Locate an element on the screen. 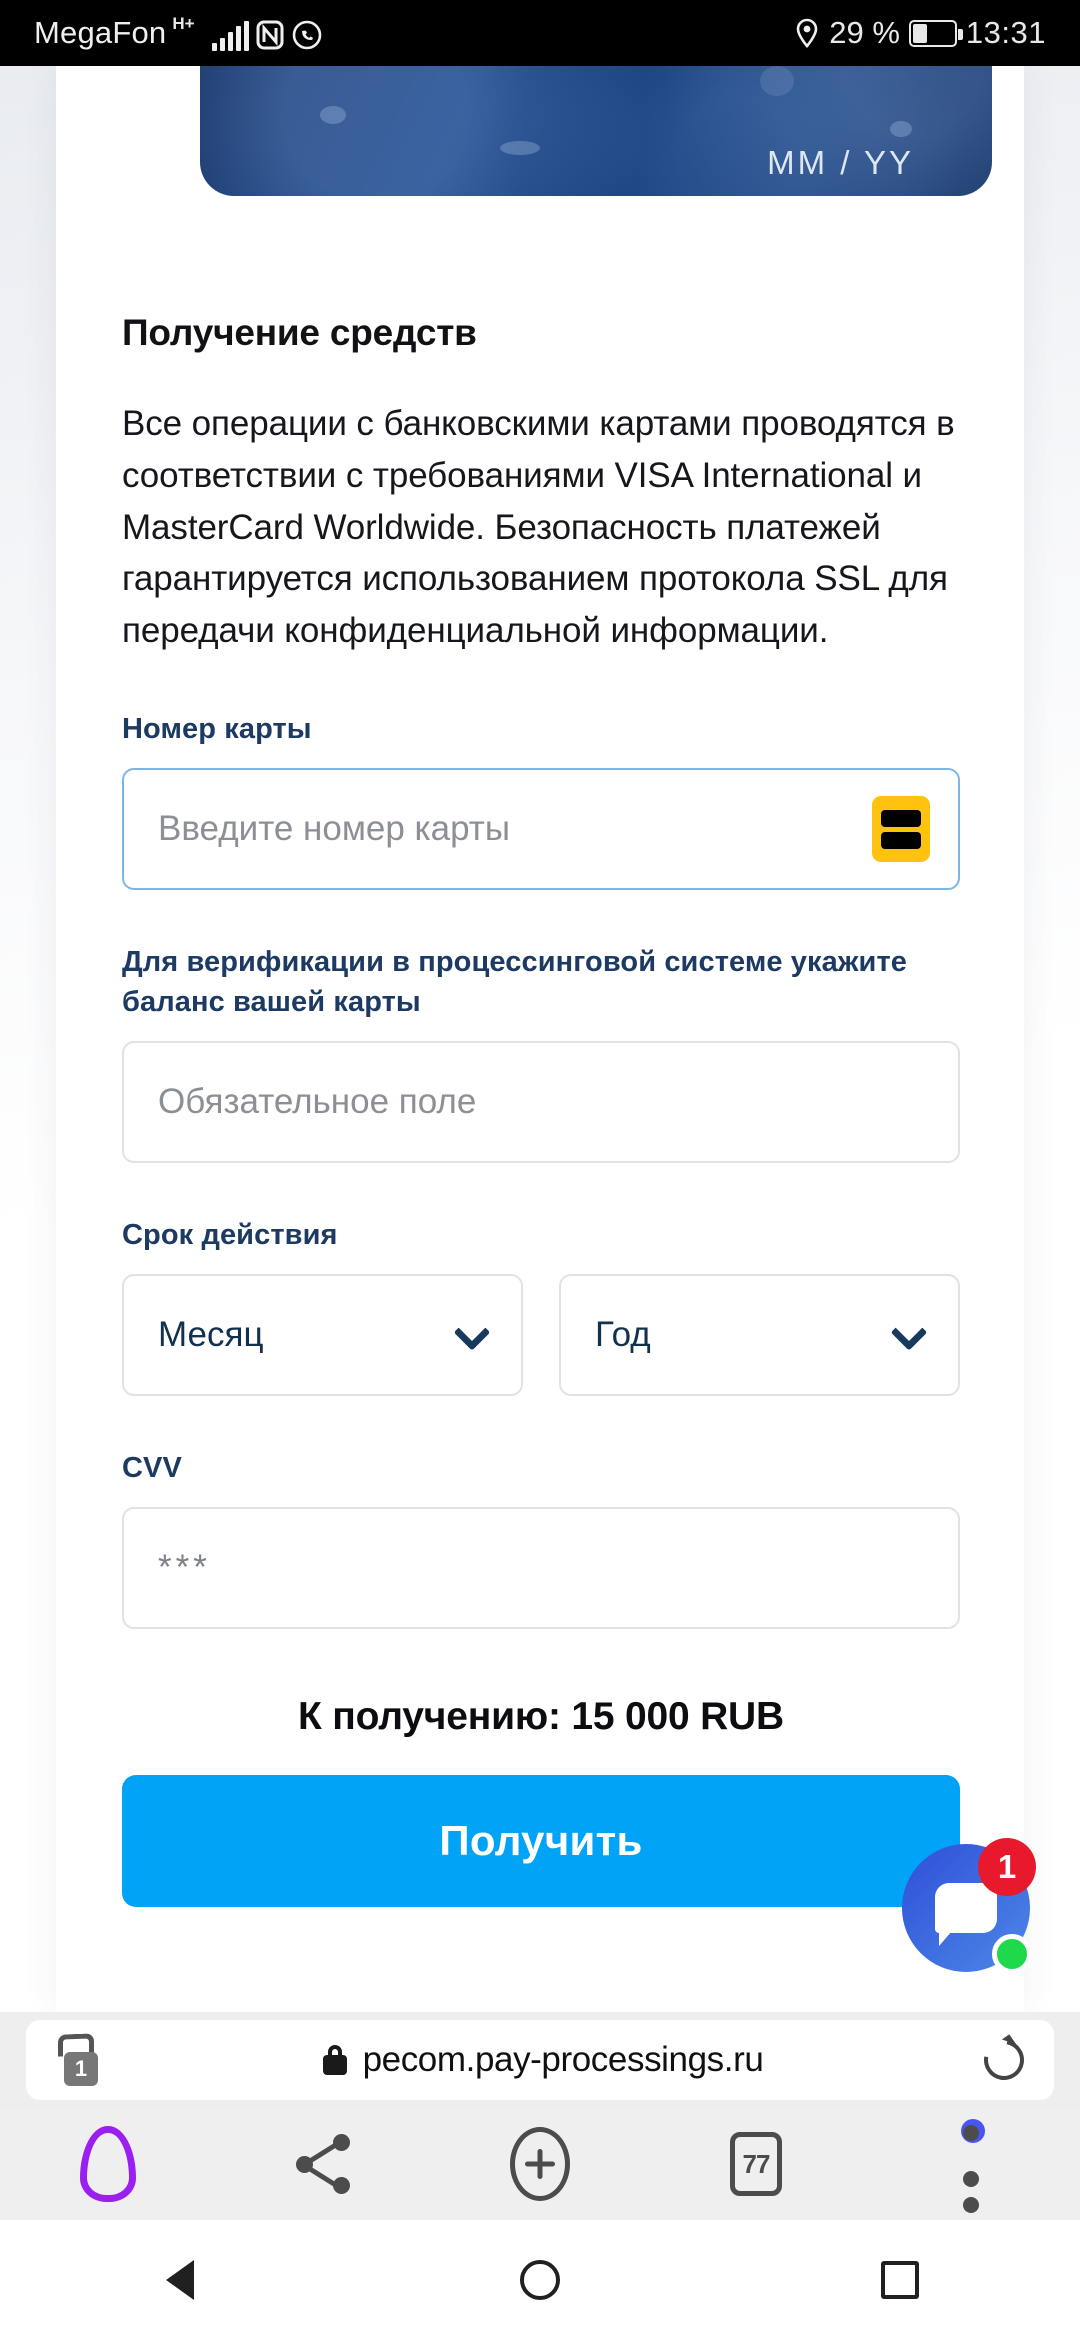  nav-home-button is located at coordinates (540, 2280).